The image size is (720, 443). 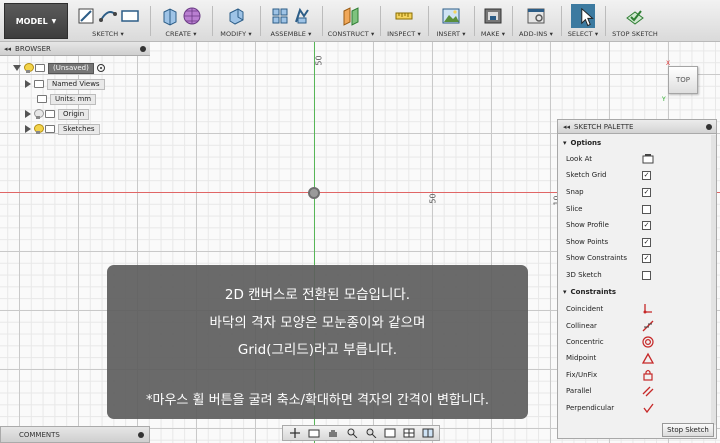 I want to click on option-snap: Snap ✓, so click(x=638, y=192).